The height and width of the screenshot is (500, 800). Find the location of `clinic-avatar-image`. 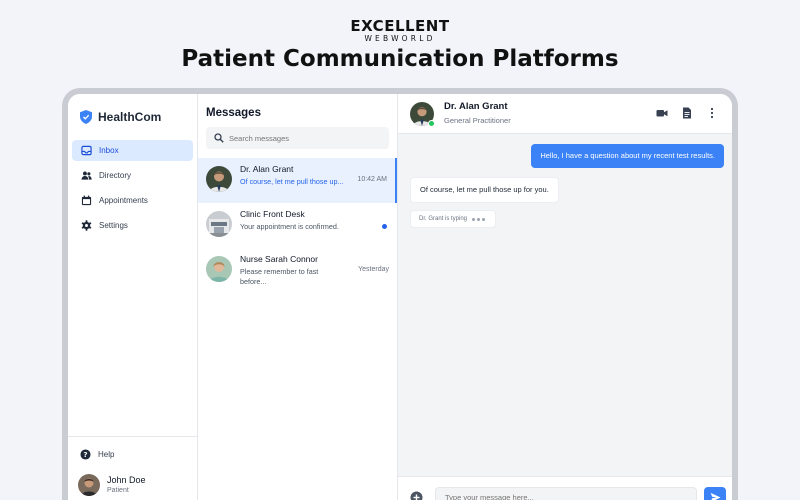

clinic-avatar-image is located at coordinates (219, 224).